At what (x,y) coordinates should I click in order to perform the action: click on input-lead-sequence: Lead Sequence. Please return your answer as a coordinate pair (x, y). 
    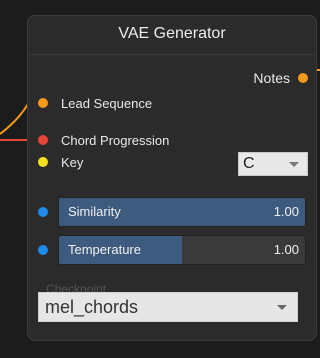
    Looking at the image, I should click on (95, 103).